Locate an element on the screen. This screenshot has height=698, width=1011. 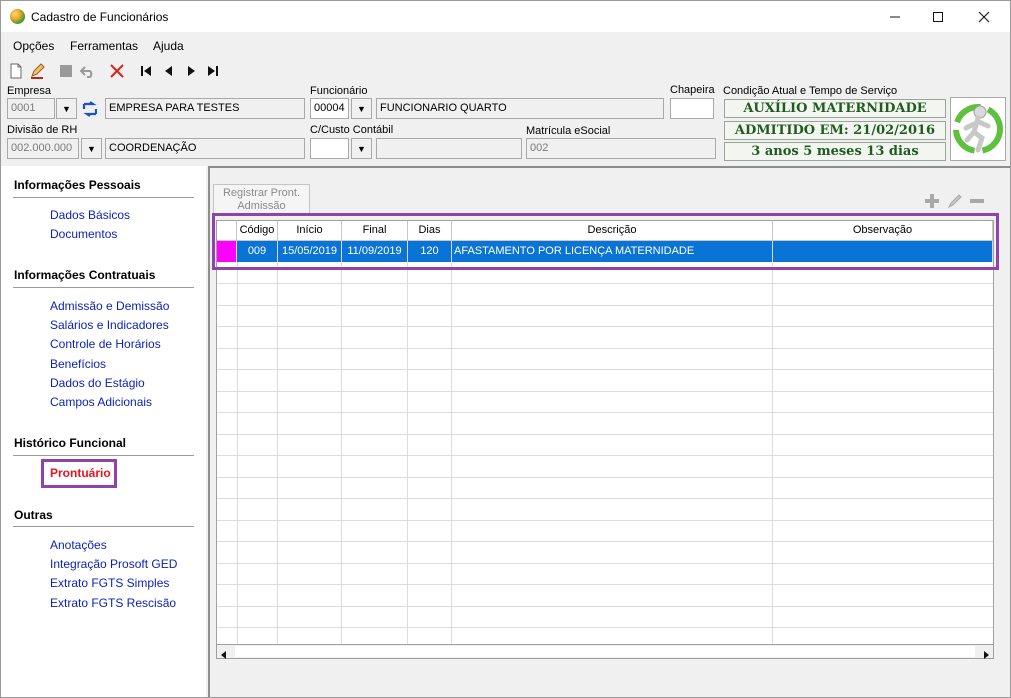
funcionario-code-field: 00004 is located at coordinates (329, 108).